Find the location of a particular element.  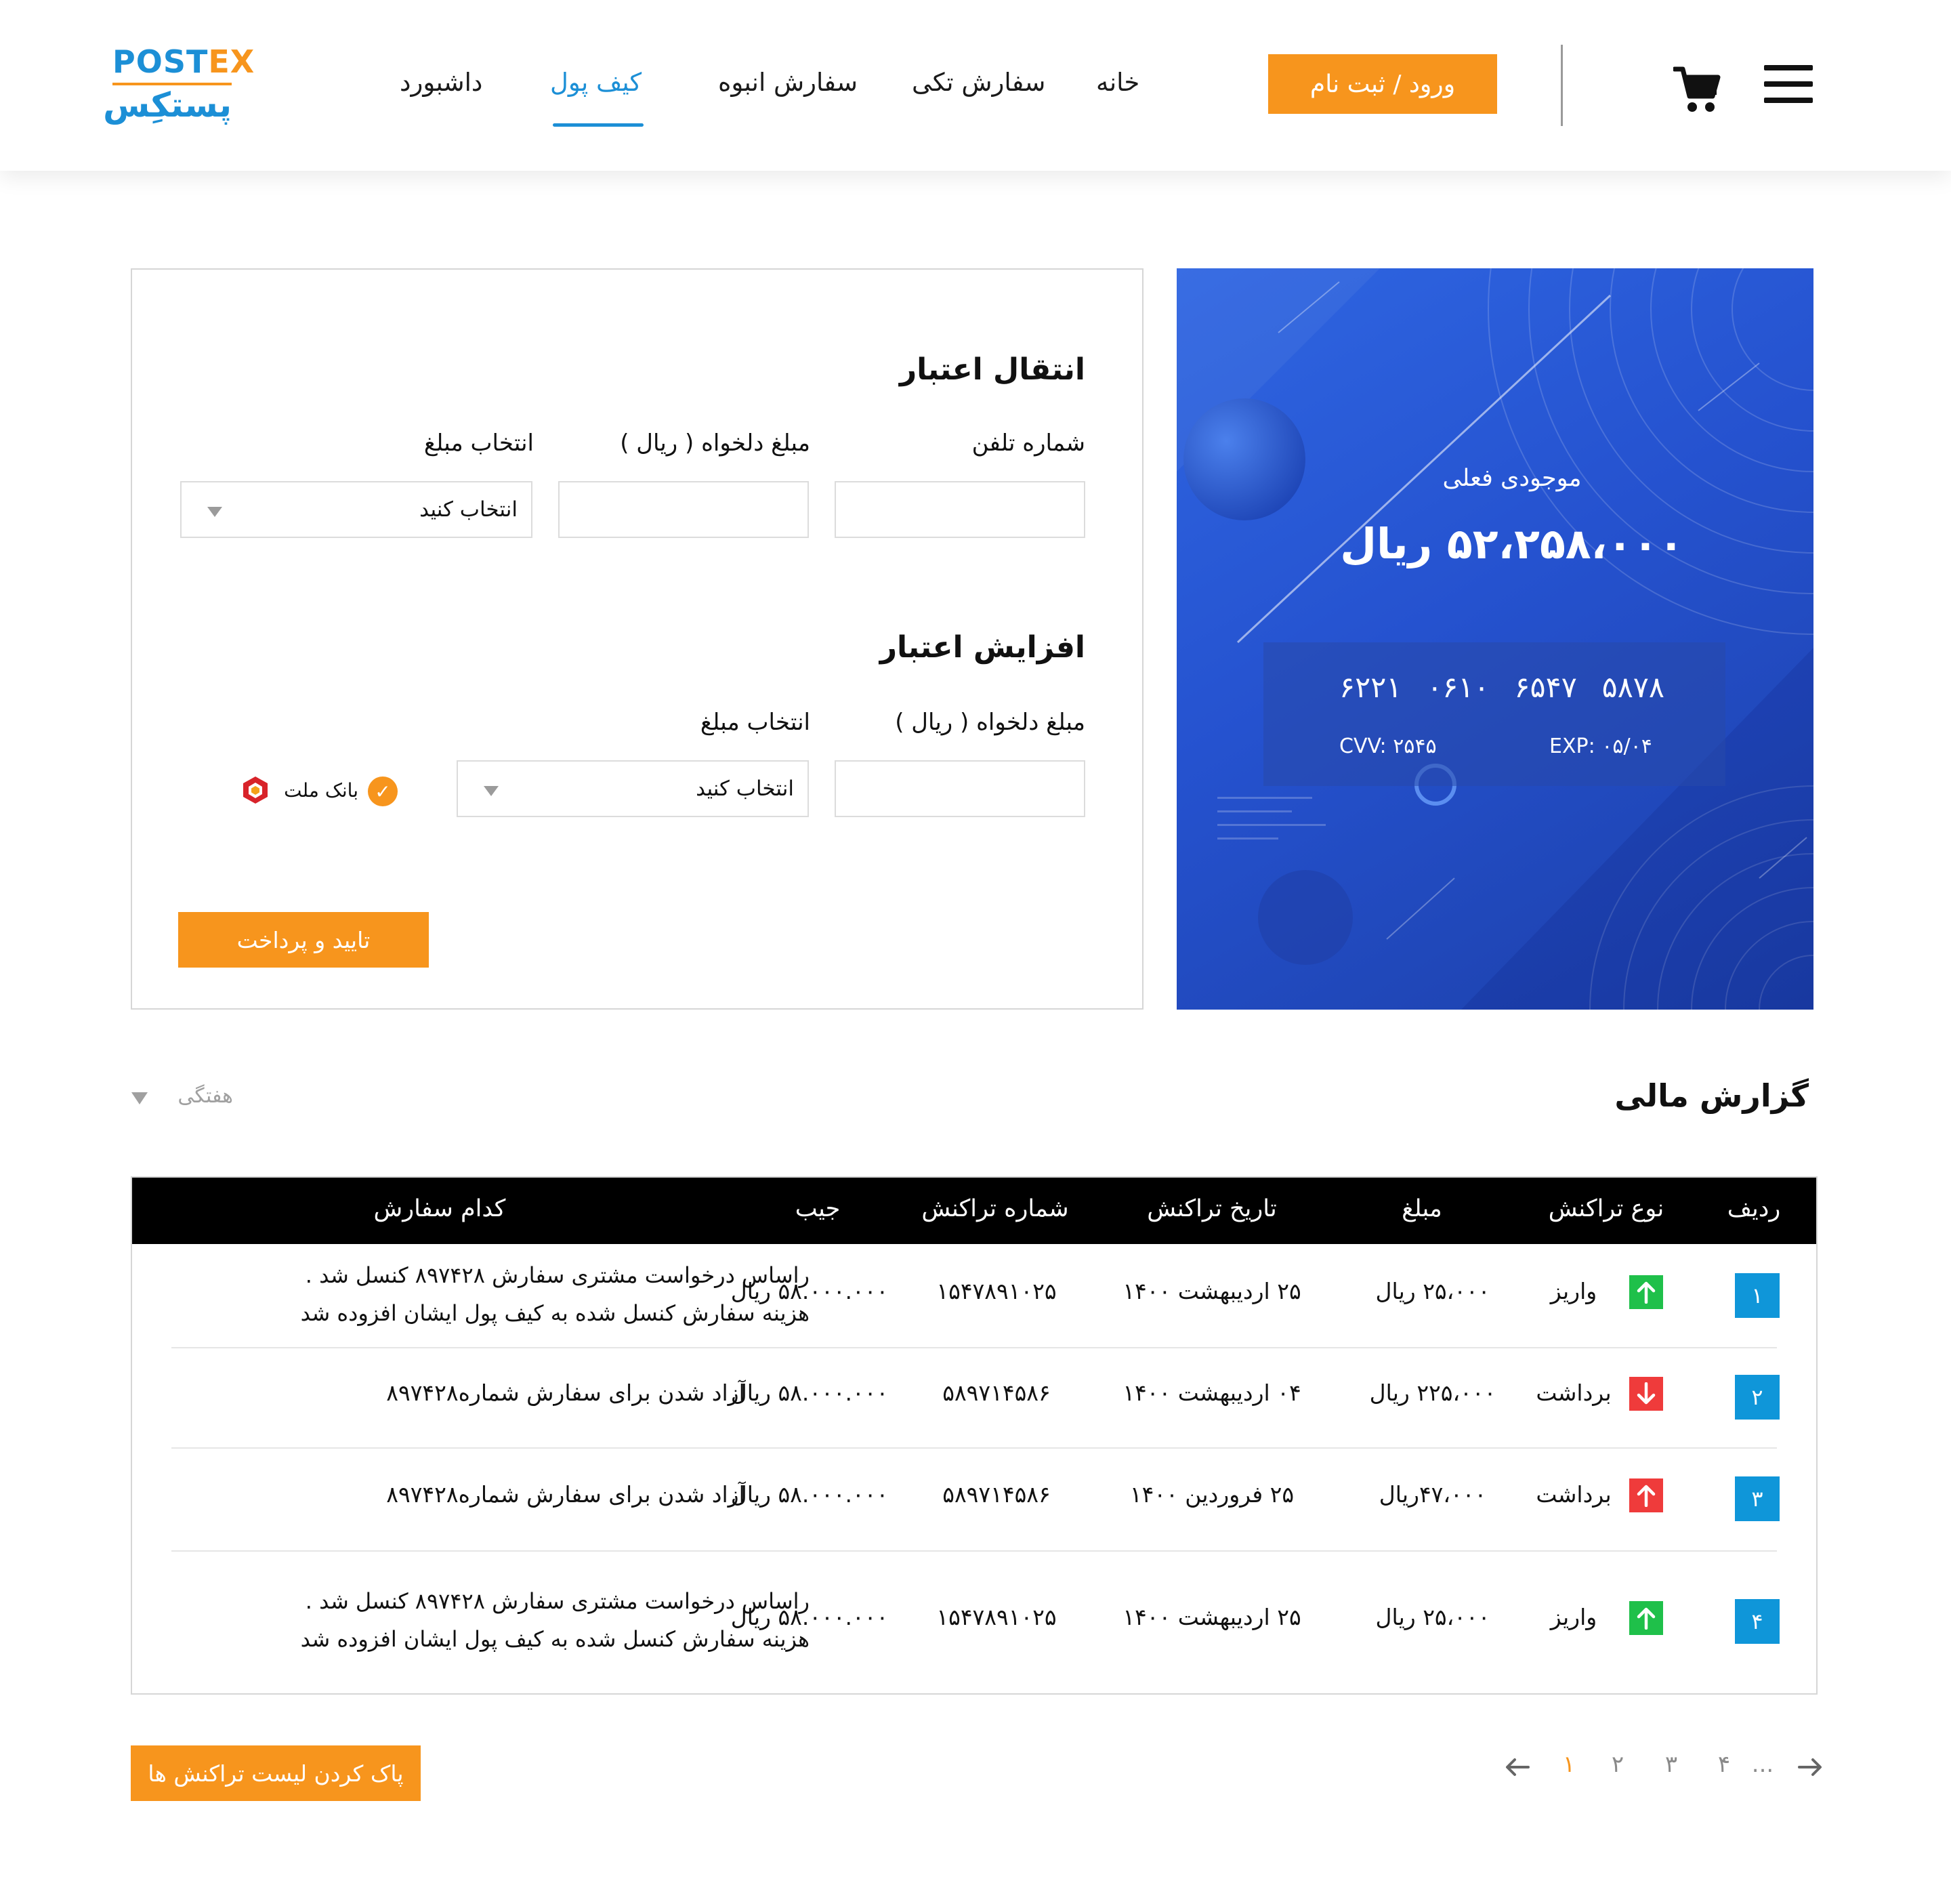

col-header-date: تاریخ تراکنش is located at coordinates (1212, 1208).